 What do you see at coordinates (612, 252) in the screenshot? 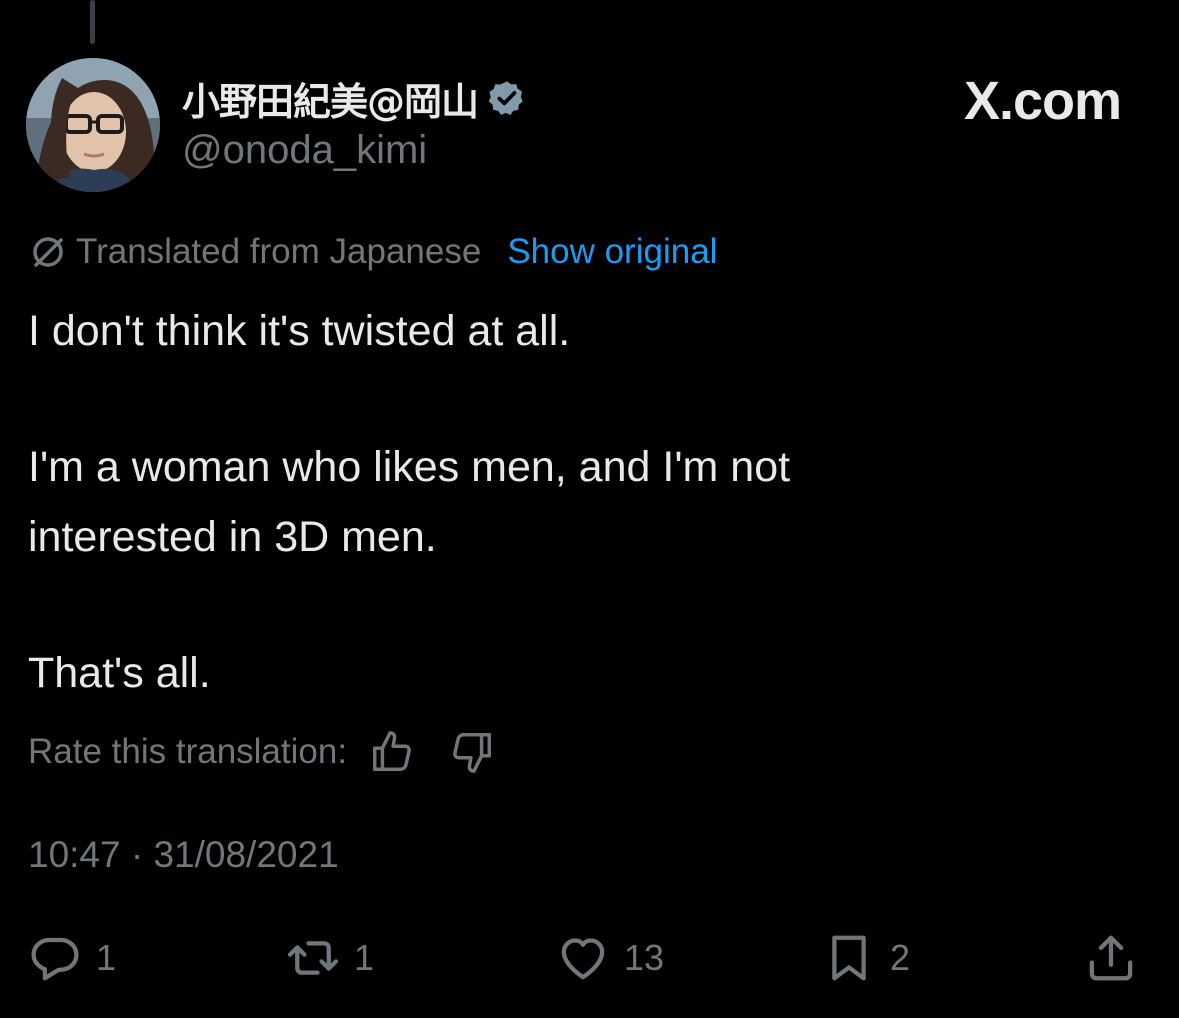
I see `show-original-link: Show original` at bounding box center [612, 252].